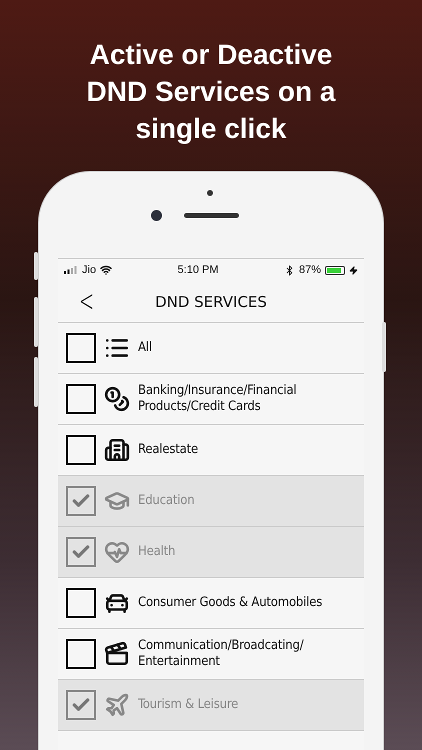 This screenshot has width=422, height=750. Describe the element at coordinates (218, 399) in the screenshot. I see `service-label: Banking/Insurance/Financial Products/Credit Cards` at that location.